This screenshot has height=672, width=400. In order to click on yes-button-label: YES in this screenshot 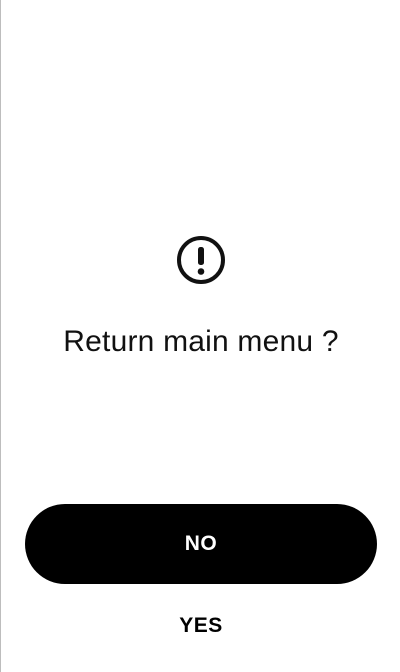, I will do `click(201, 625)`.